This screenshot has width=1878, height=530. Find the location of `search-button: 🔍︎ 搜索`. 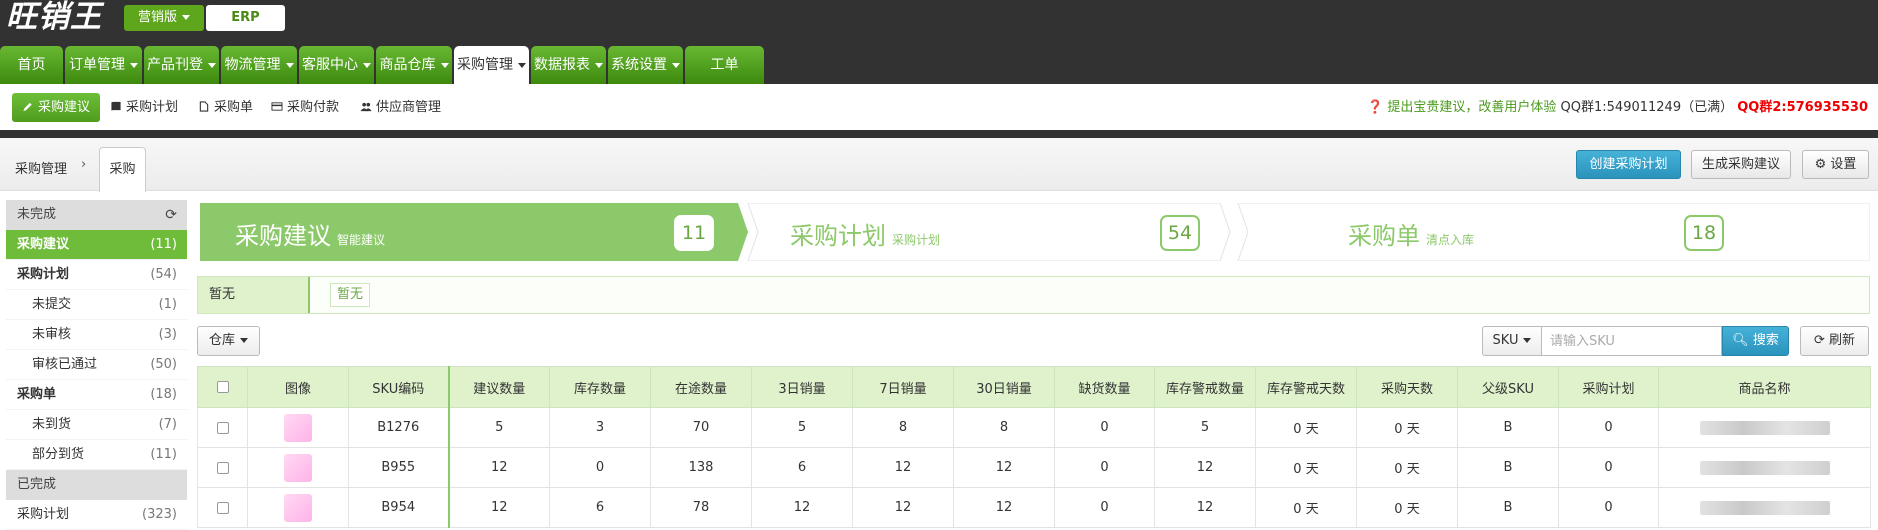

search-button: 🔍︎ 搜索 is located at coordinates (1755, 341).